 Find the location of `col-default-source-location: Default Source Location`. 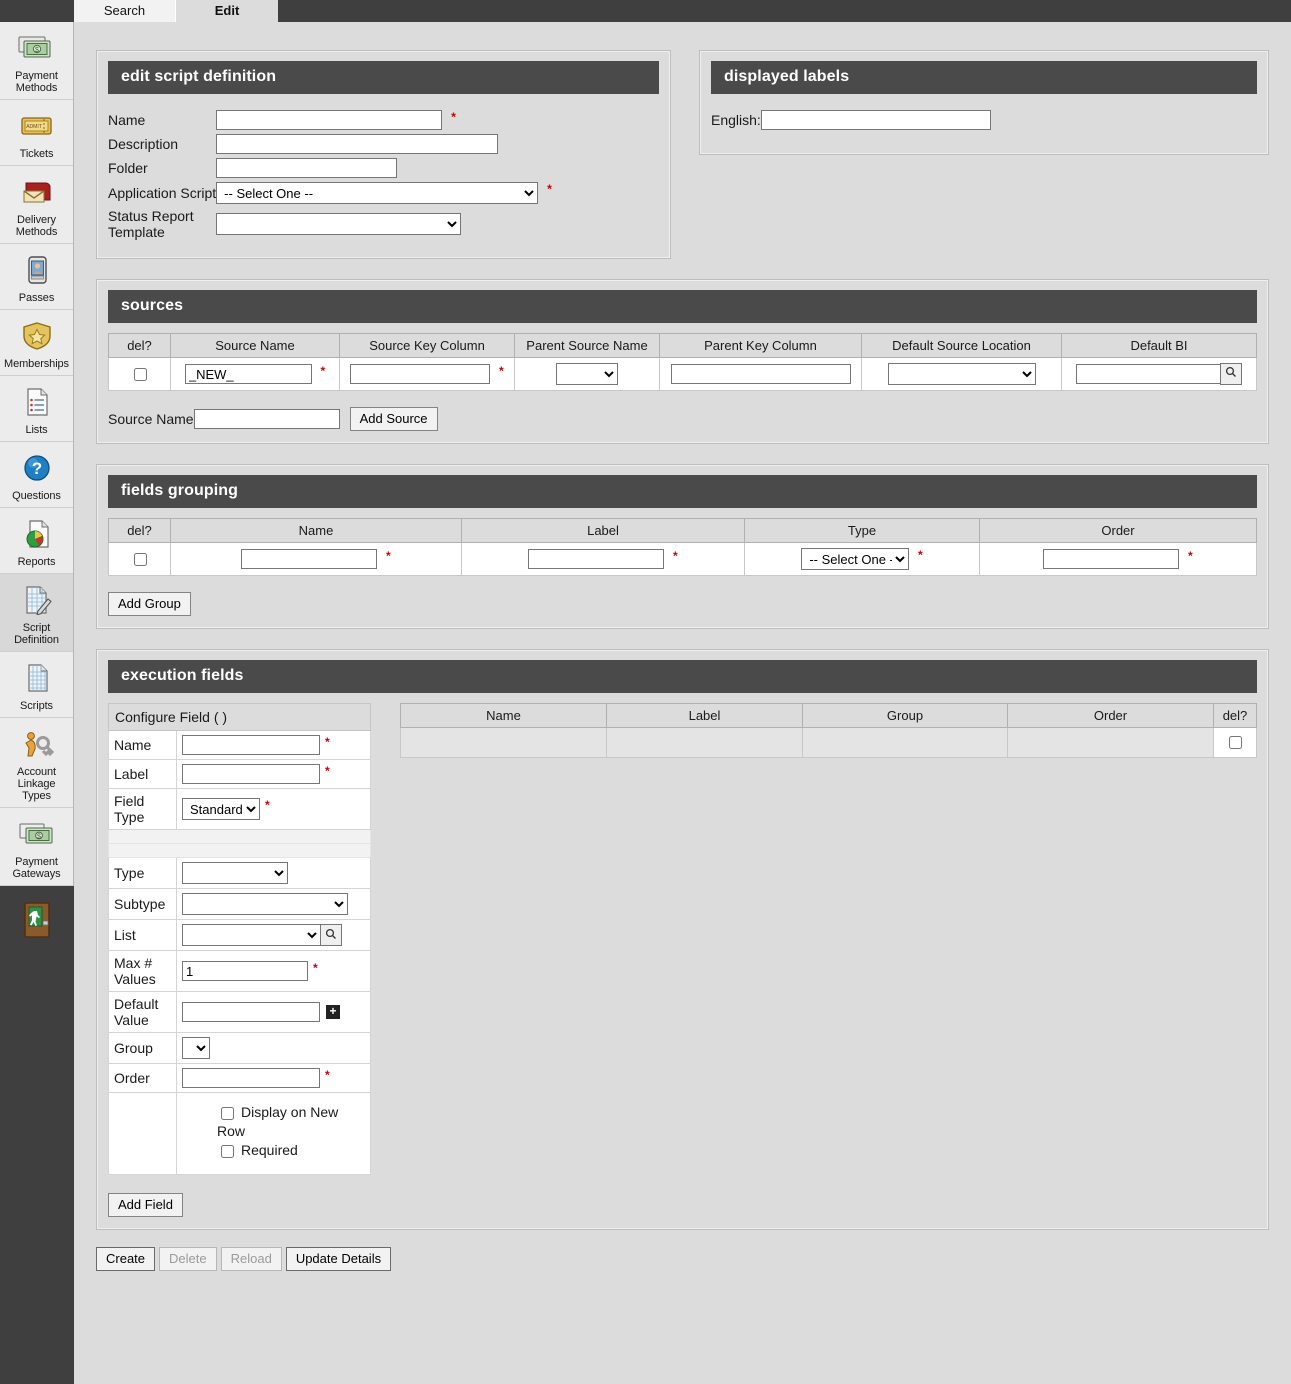

col-default-source-location: Default Source Location is located at coordinates (961, 345).